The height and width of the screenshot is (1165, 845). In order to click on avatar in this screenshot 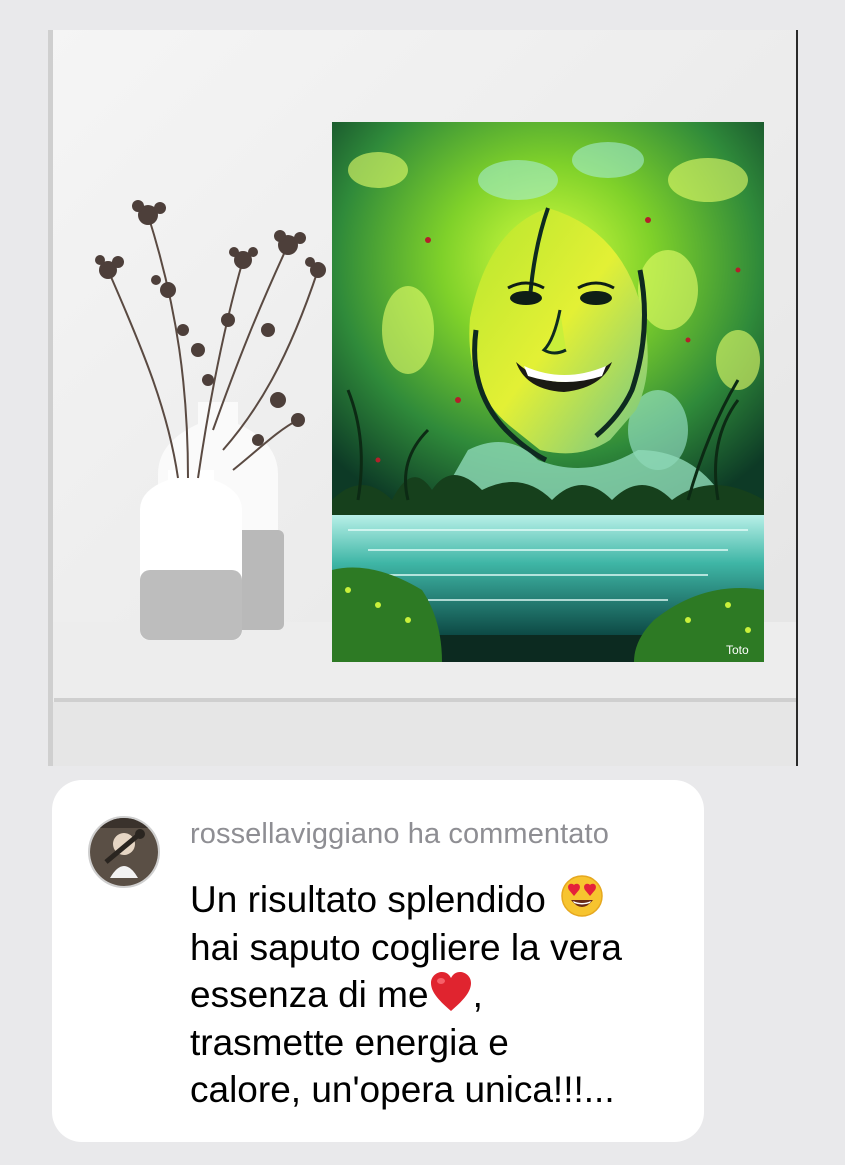, I will do `click(124, 852)`.